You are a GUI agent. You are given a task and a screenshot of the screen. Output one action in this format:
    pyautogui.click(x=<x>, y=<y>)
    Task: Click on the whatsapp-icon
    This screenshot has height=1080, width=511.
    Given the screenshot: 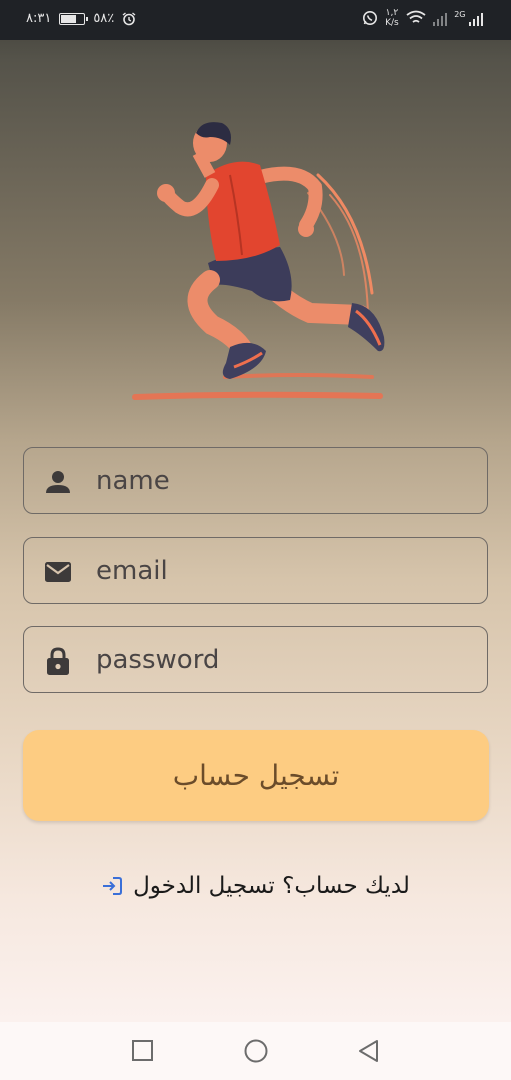 What is the action you would take?
    pyautogui.click(x=370, y=18)
    